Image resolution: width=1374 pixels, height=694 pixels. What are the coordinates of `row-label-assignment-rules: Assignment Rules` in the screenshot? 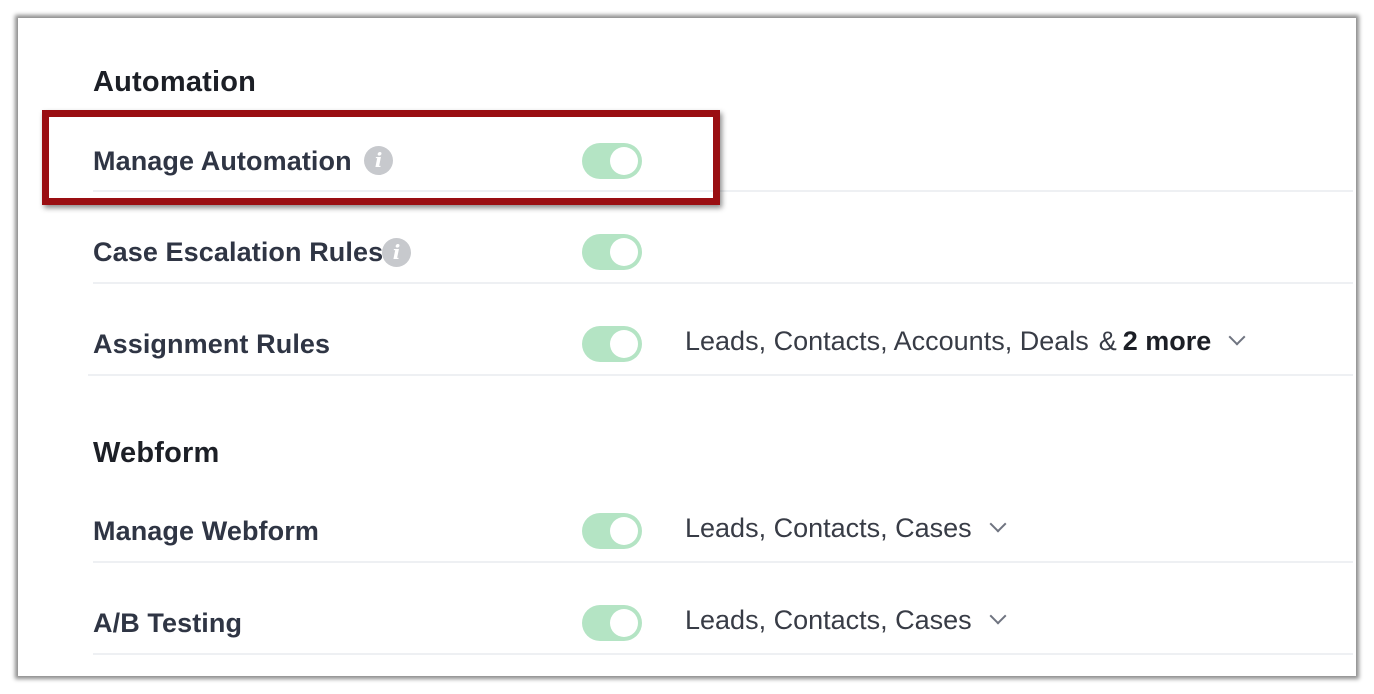 It's located at (212, 344).